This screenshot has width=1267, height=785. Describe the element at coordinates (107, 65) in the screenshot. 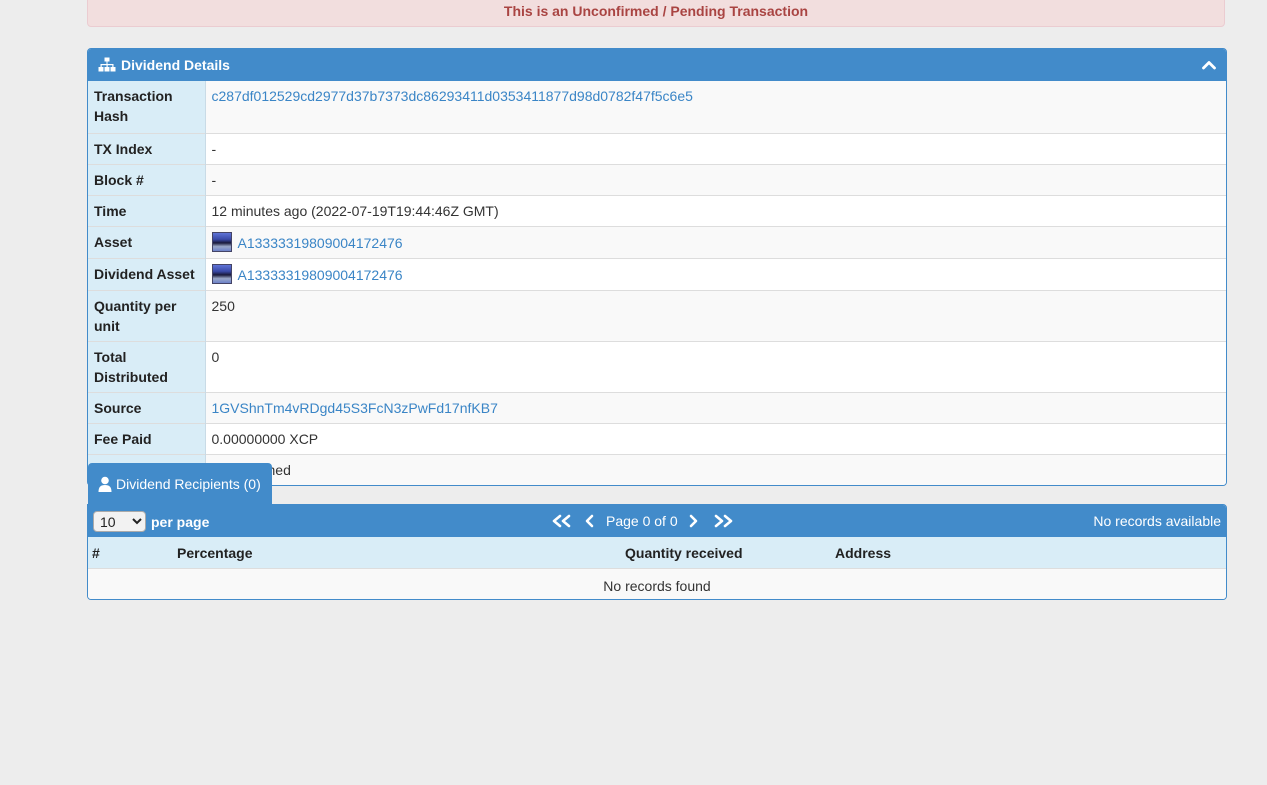

I see `sitemap-icon` at that location.